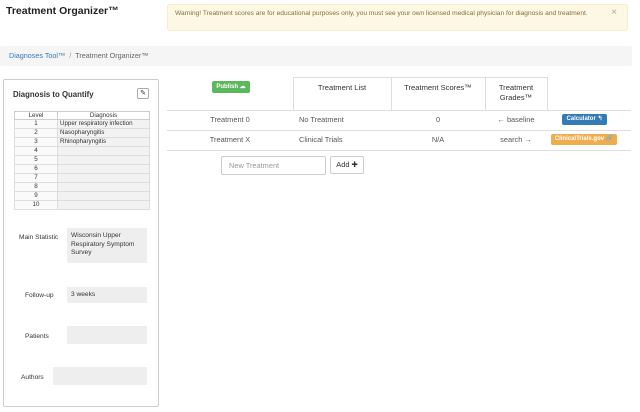  I want to click on level-cell: 9, so click(36, 196).